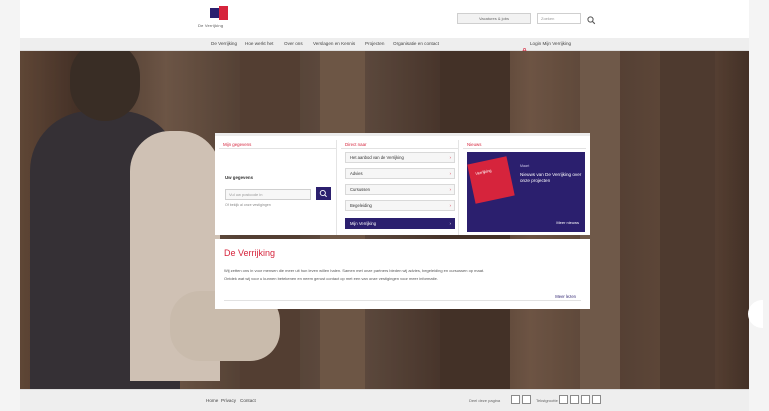 This screenshot has height=411, width=769. What do you see at coordinates (567, 222) in the screenshot?
I see `more-news-link: Meer nieuws` at bounding box center [567, 222].